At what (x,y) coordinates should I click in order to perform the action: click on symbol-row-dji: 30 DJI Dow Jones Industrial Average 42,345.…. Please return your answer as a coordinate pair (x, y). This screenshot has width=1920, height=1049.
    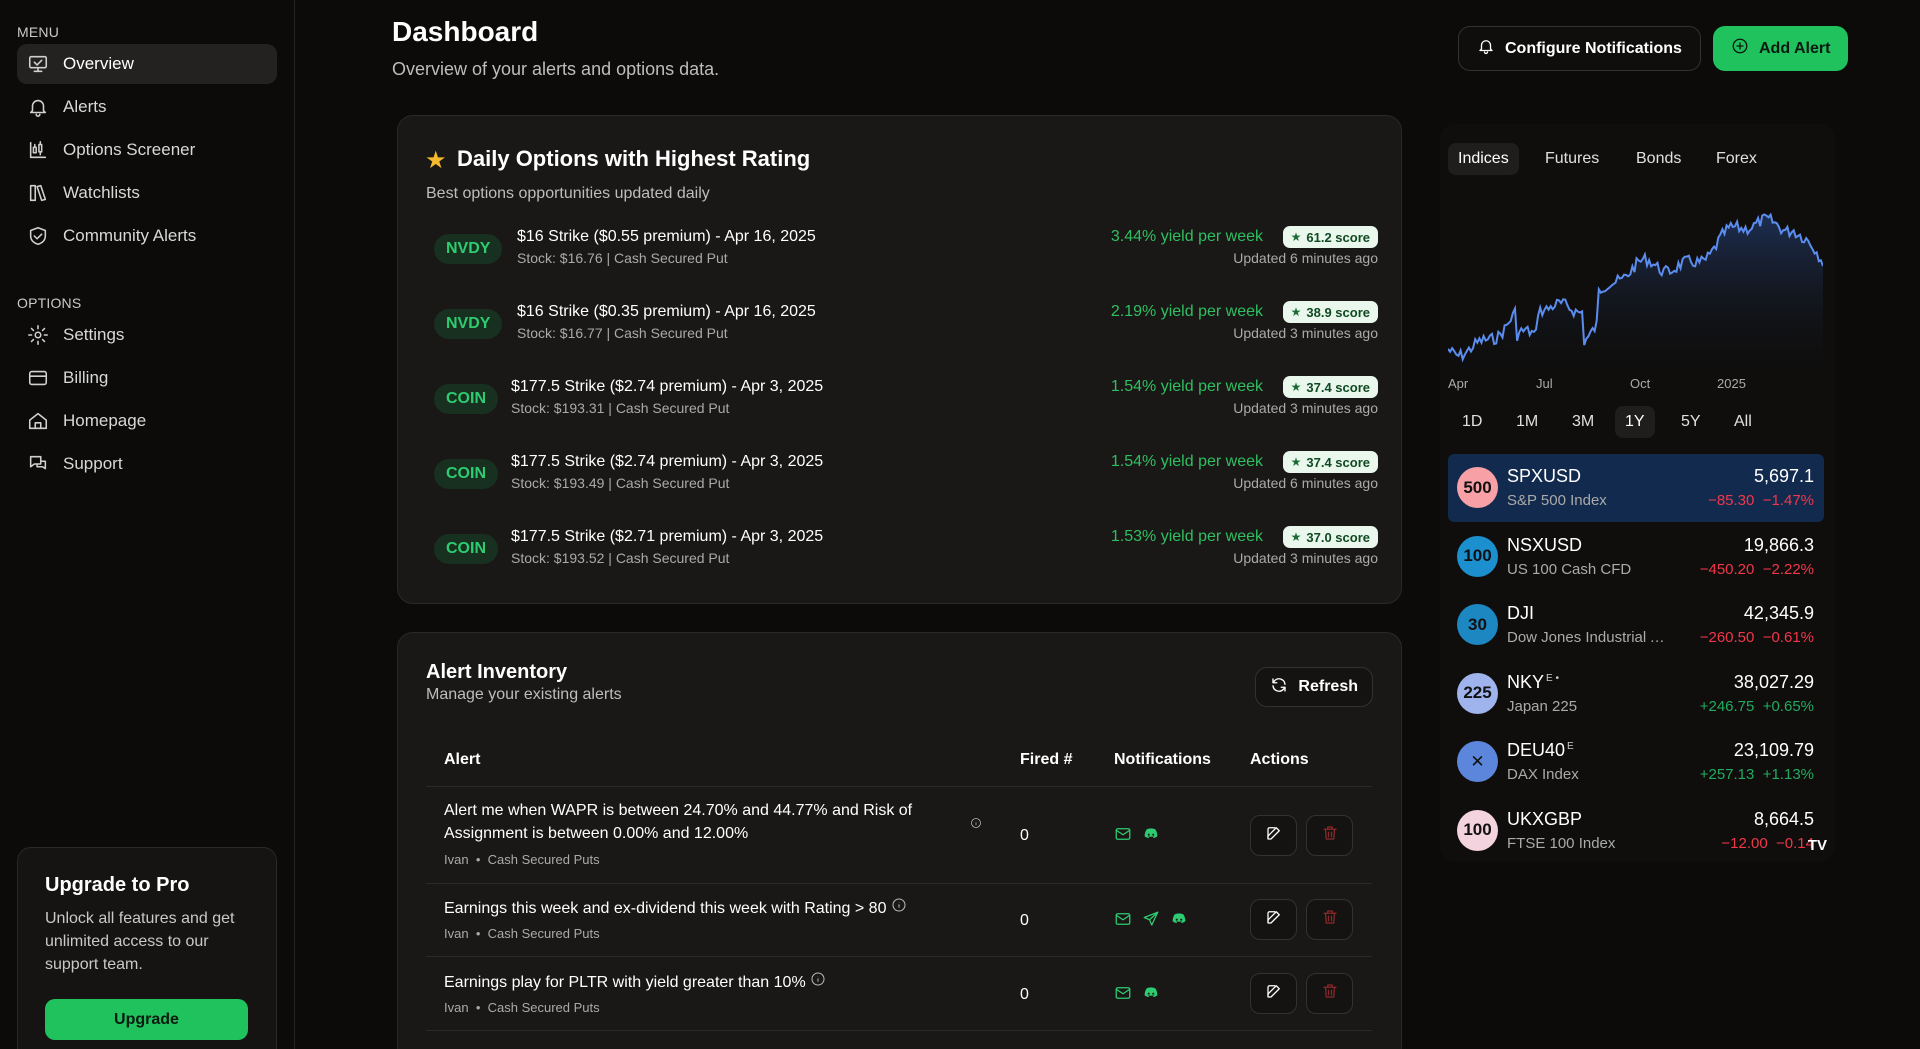
    Looking at the image, I should click on (1636, 625).